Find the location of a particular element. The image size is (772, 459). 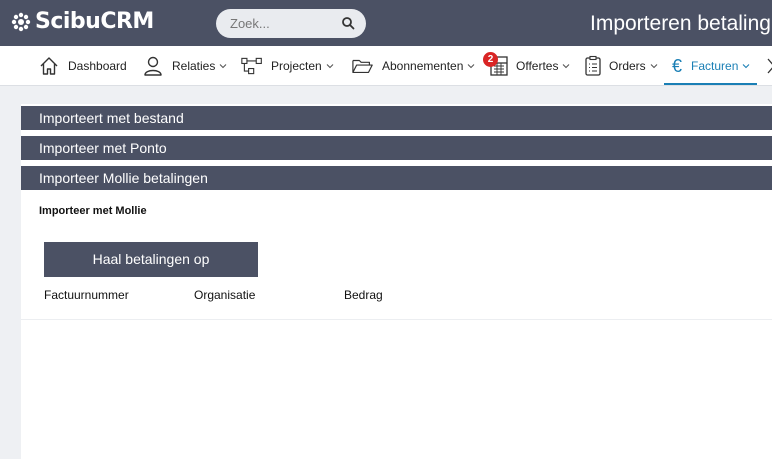

table-divider is located at coordinates (396, 319).